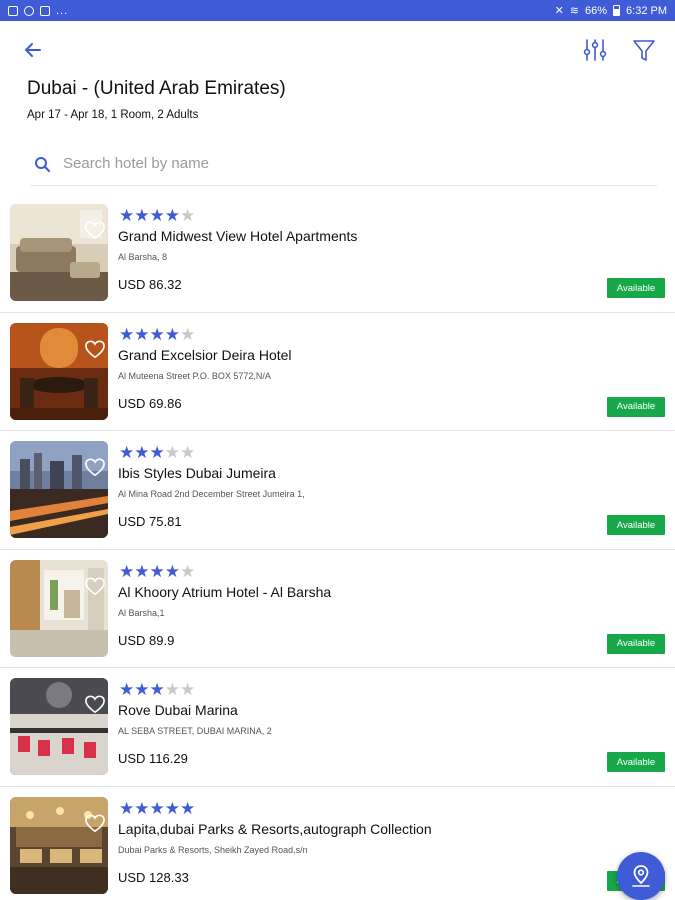  I want to click on hotel-price: USD 128.33, so click(153, 877).